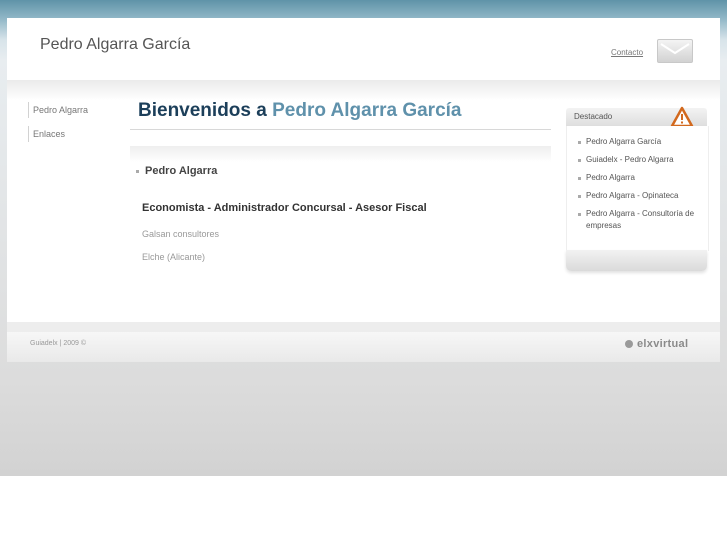 The width and height of the screenshot is (727, 545). Describe the element at coordinates (340, 129) in the screenshot. I see `title-divider` at that location.